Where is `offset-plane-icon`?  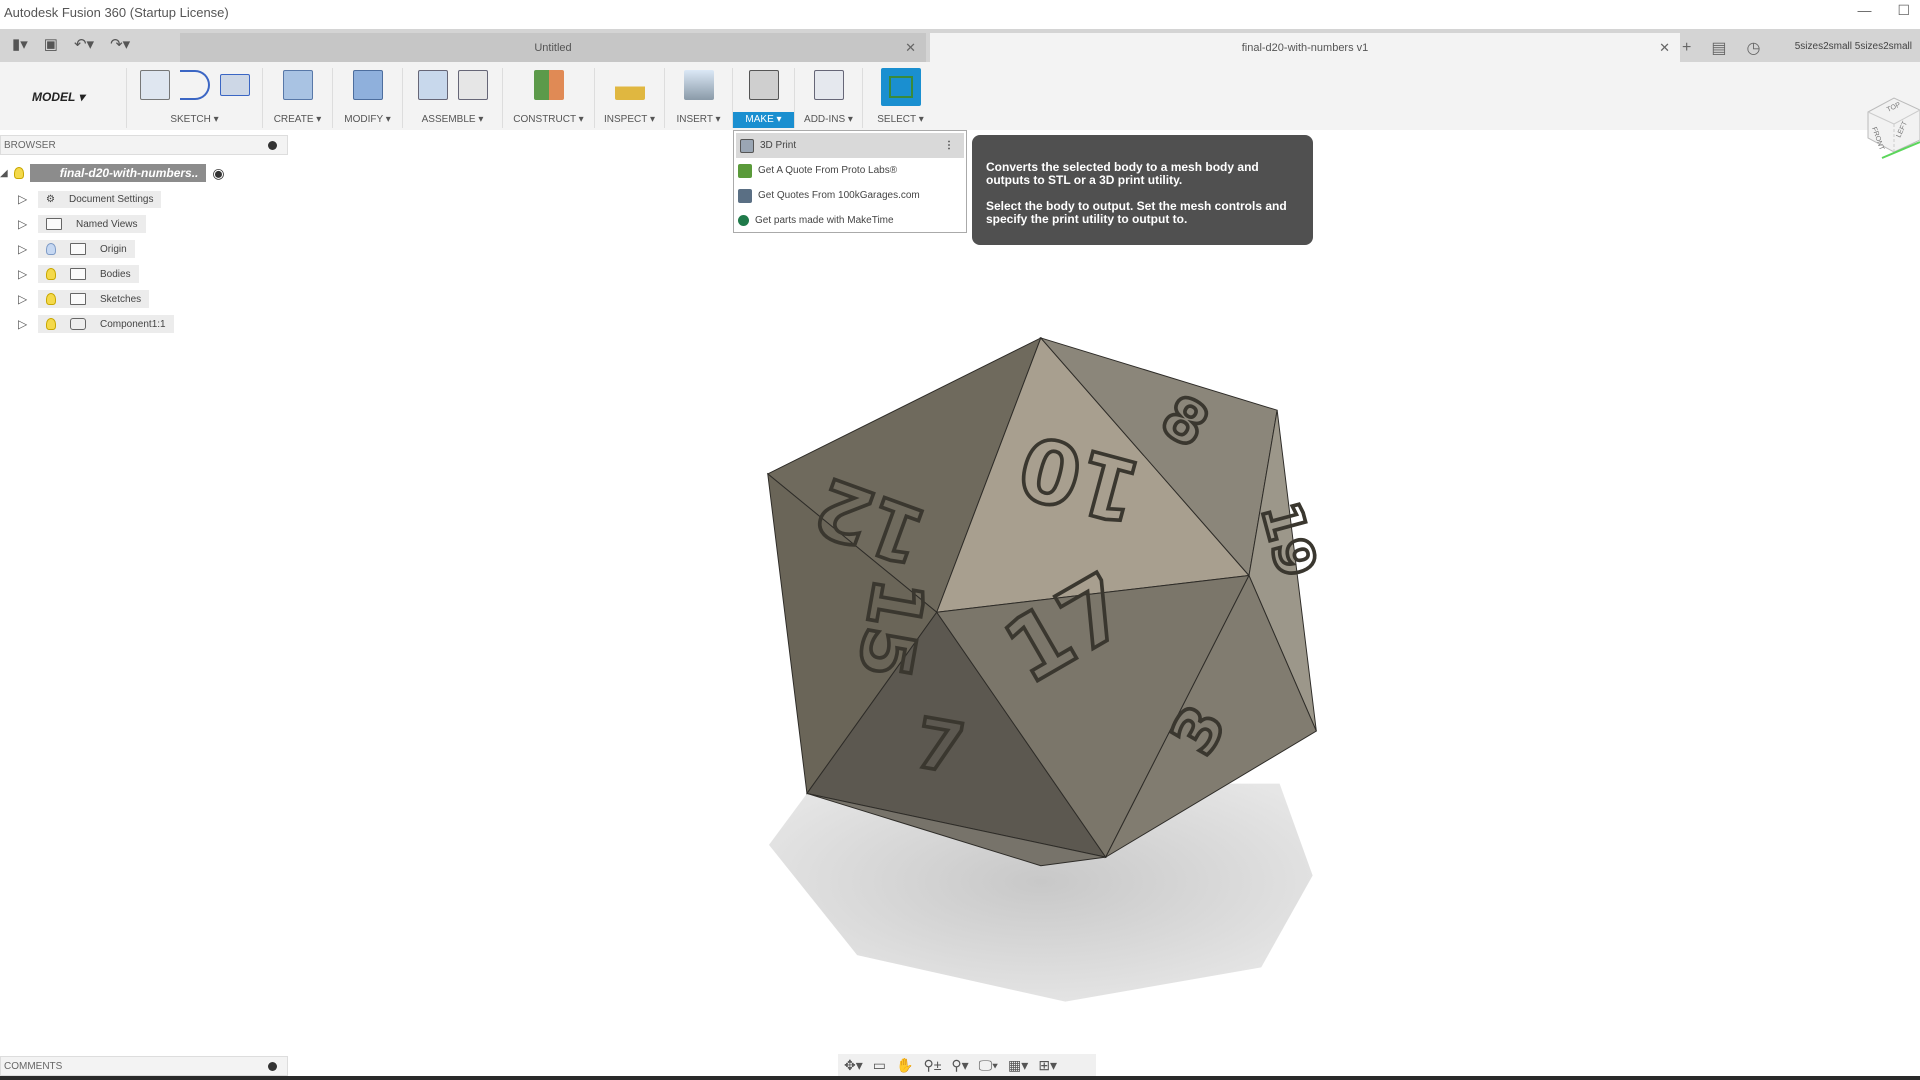 offset-plane-icon is located at coordinates (548, 85).